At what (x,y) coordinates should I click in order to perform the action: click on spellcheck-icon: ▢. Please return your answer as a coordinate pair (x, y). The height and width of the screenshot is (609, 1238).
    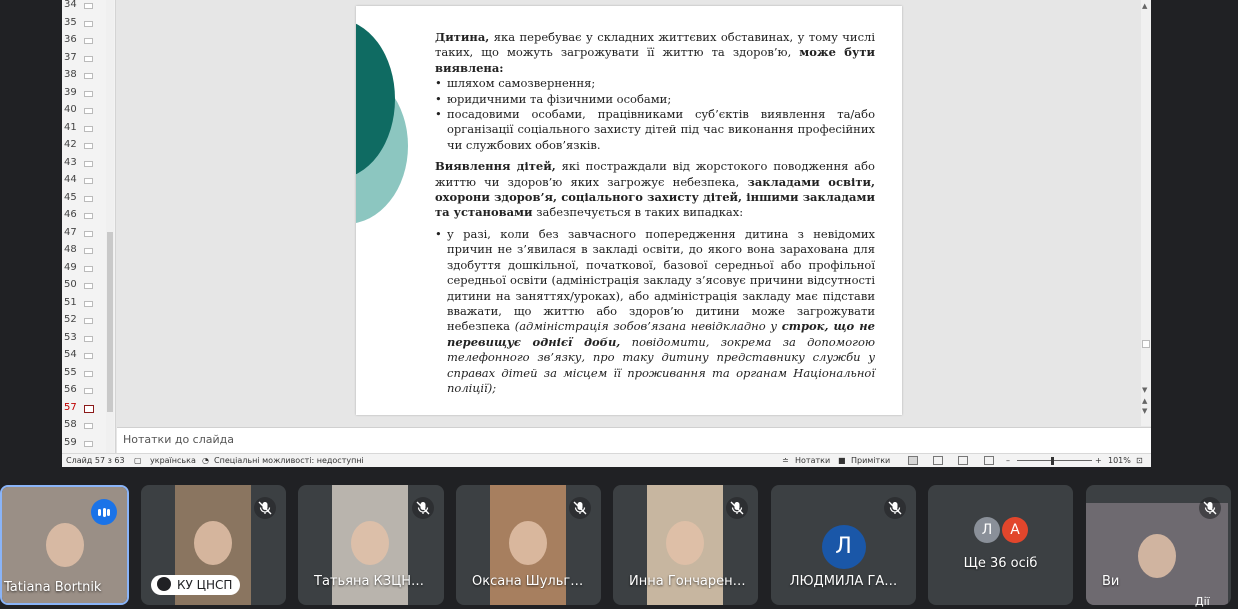
    Looking at the image, I should click on (138, 460).